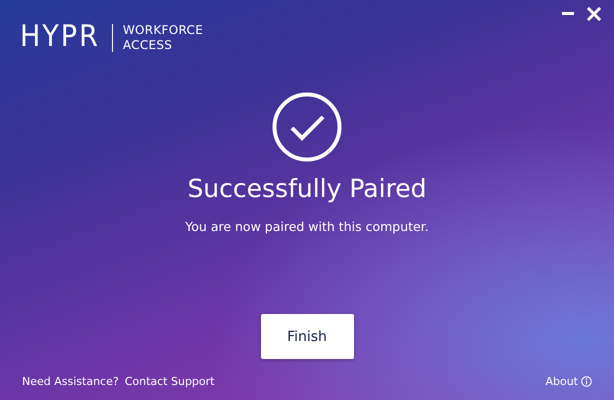 This screenshot has width=614, height=400. Describe the element at coordinates (307, 226) in the screenshot. I see `status-message: You are now paired with this computer.` at that location.